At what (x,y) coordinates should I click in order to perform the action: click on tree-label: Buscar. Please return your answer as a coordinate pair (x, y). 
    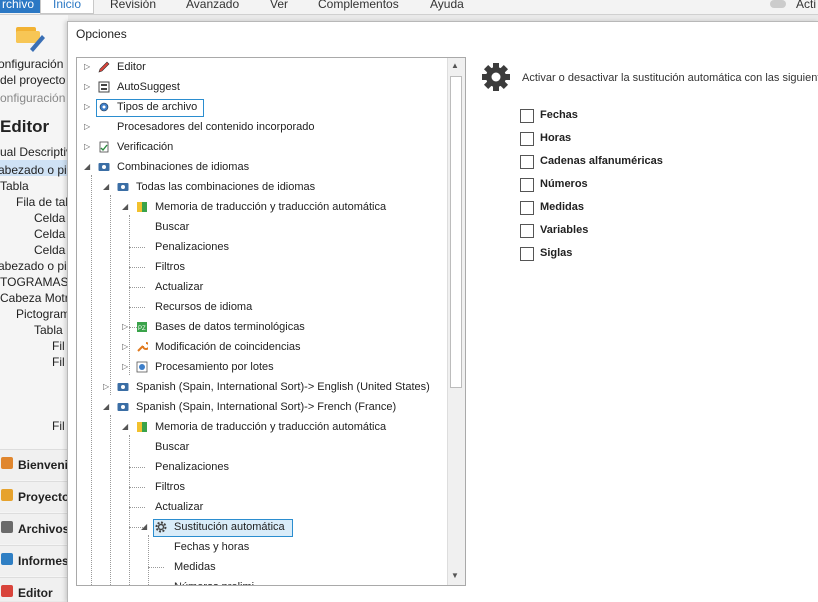
    Looking at the image, I should click on (172, 447).